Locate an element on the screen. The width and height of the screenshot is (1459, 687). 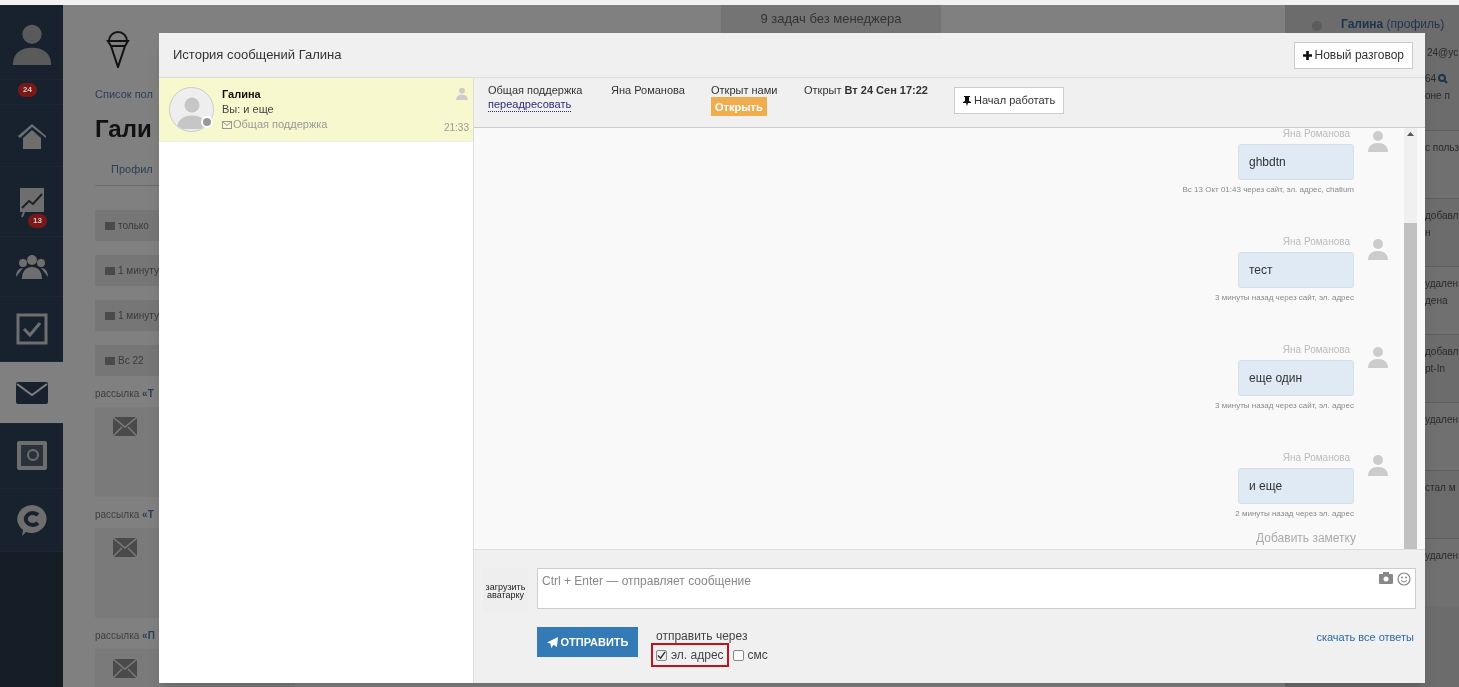
sidebar-item: 13 is located at coordinates (31, 202).